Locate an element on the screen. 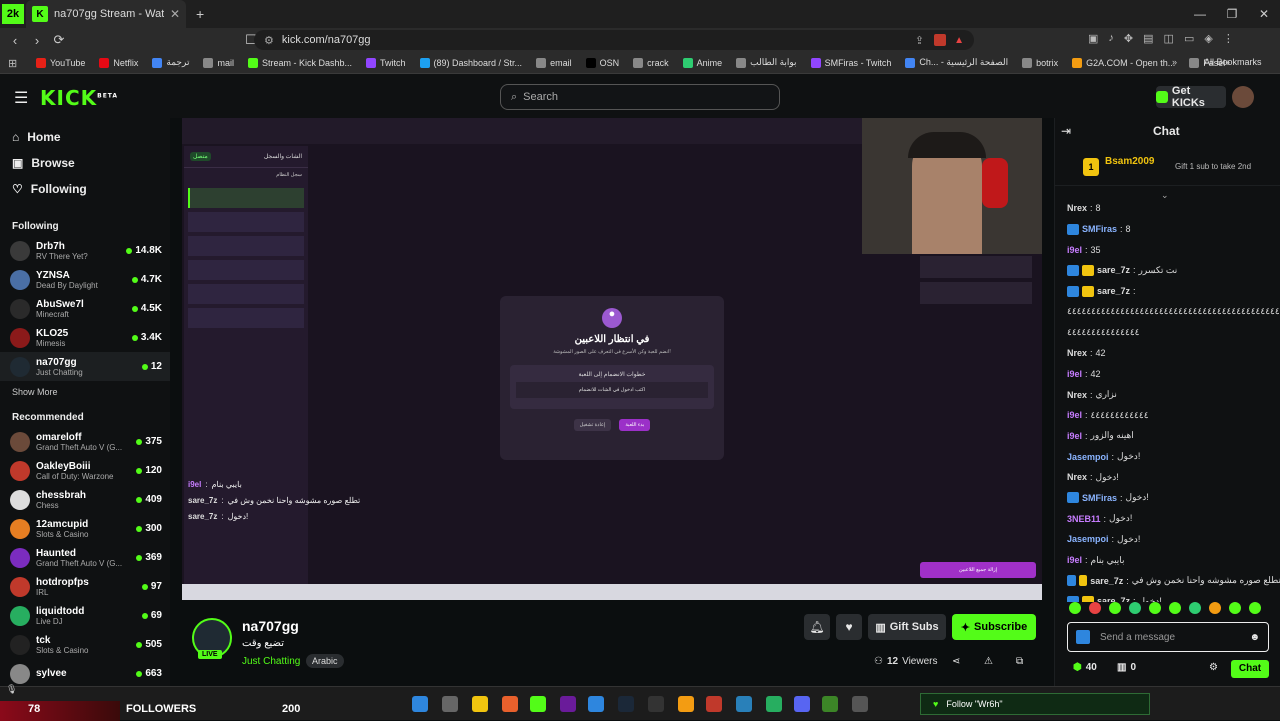 The width and height of the screenshot is (1280, 721). wallet-icon: ▭ is located at coordinates (1189, 38).